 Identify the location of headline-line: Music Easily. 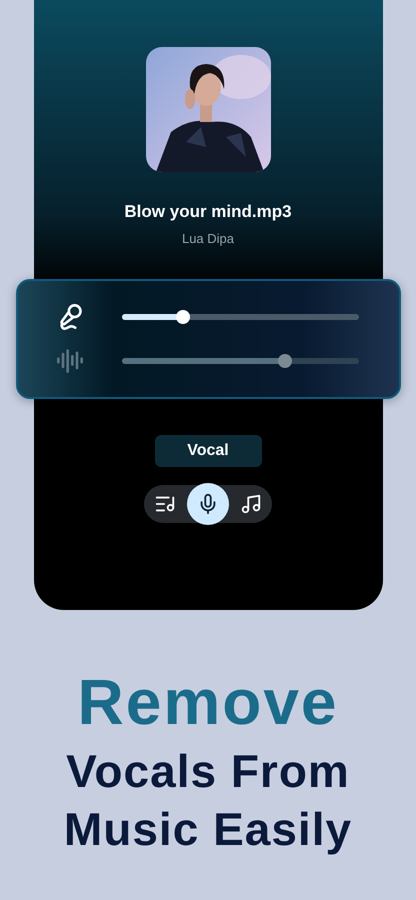
(208, 829).